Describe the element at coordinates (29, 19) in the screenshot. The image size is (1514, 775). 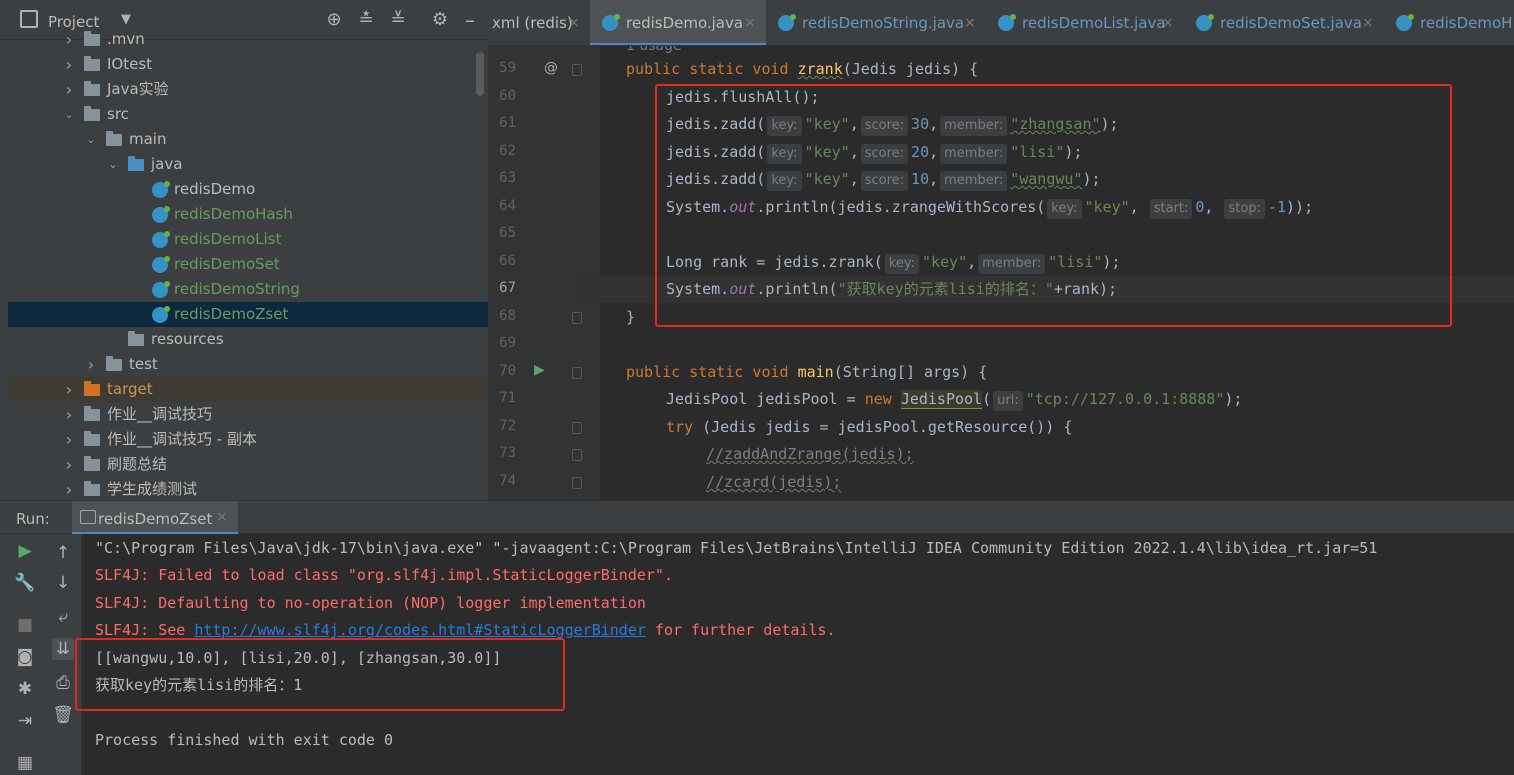
I see `project-view-icon` at that location.